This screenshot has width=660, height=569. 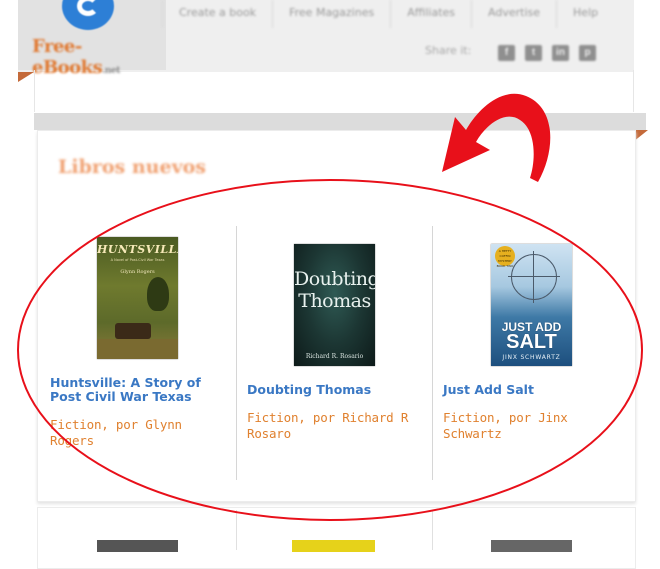 I want to click on cover-subtitle: A Novel of Post-Civil War Texas, so click(x=137, y=260).